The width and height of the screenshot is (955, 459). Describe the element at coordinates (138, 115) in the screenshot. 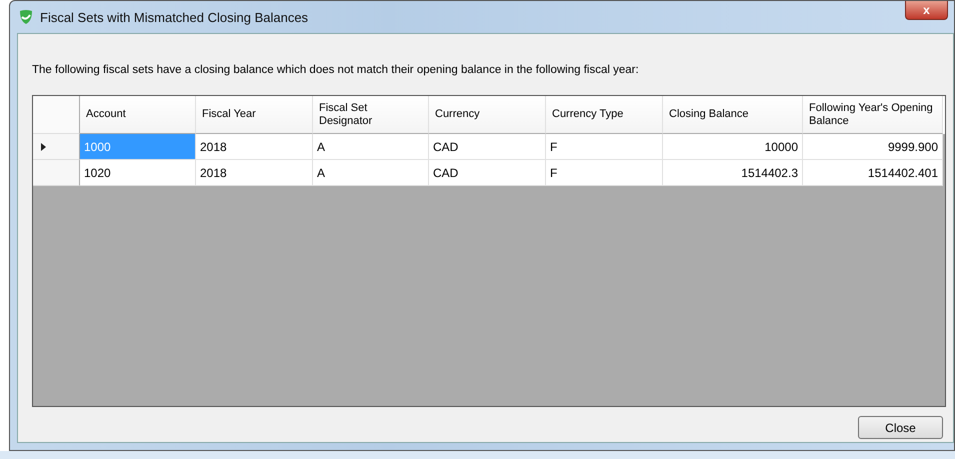

I see `column-header: Account` at that location.